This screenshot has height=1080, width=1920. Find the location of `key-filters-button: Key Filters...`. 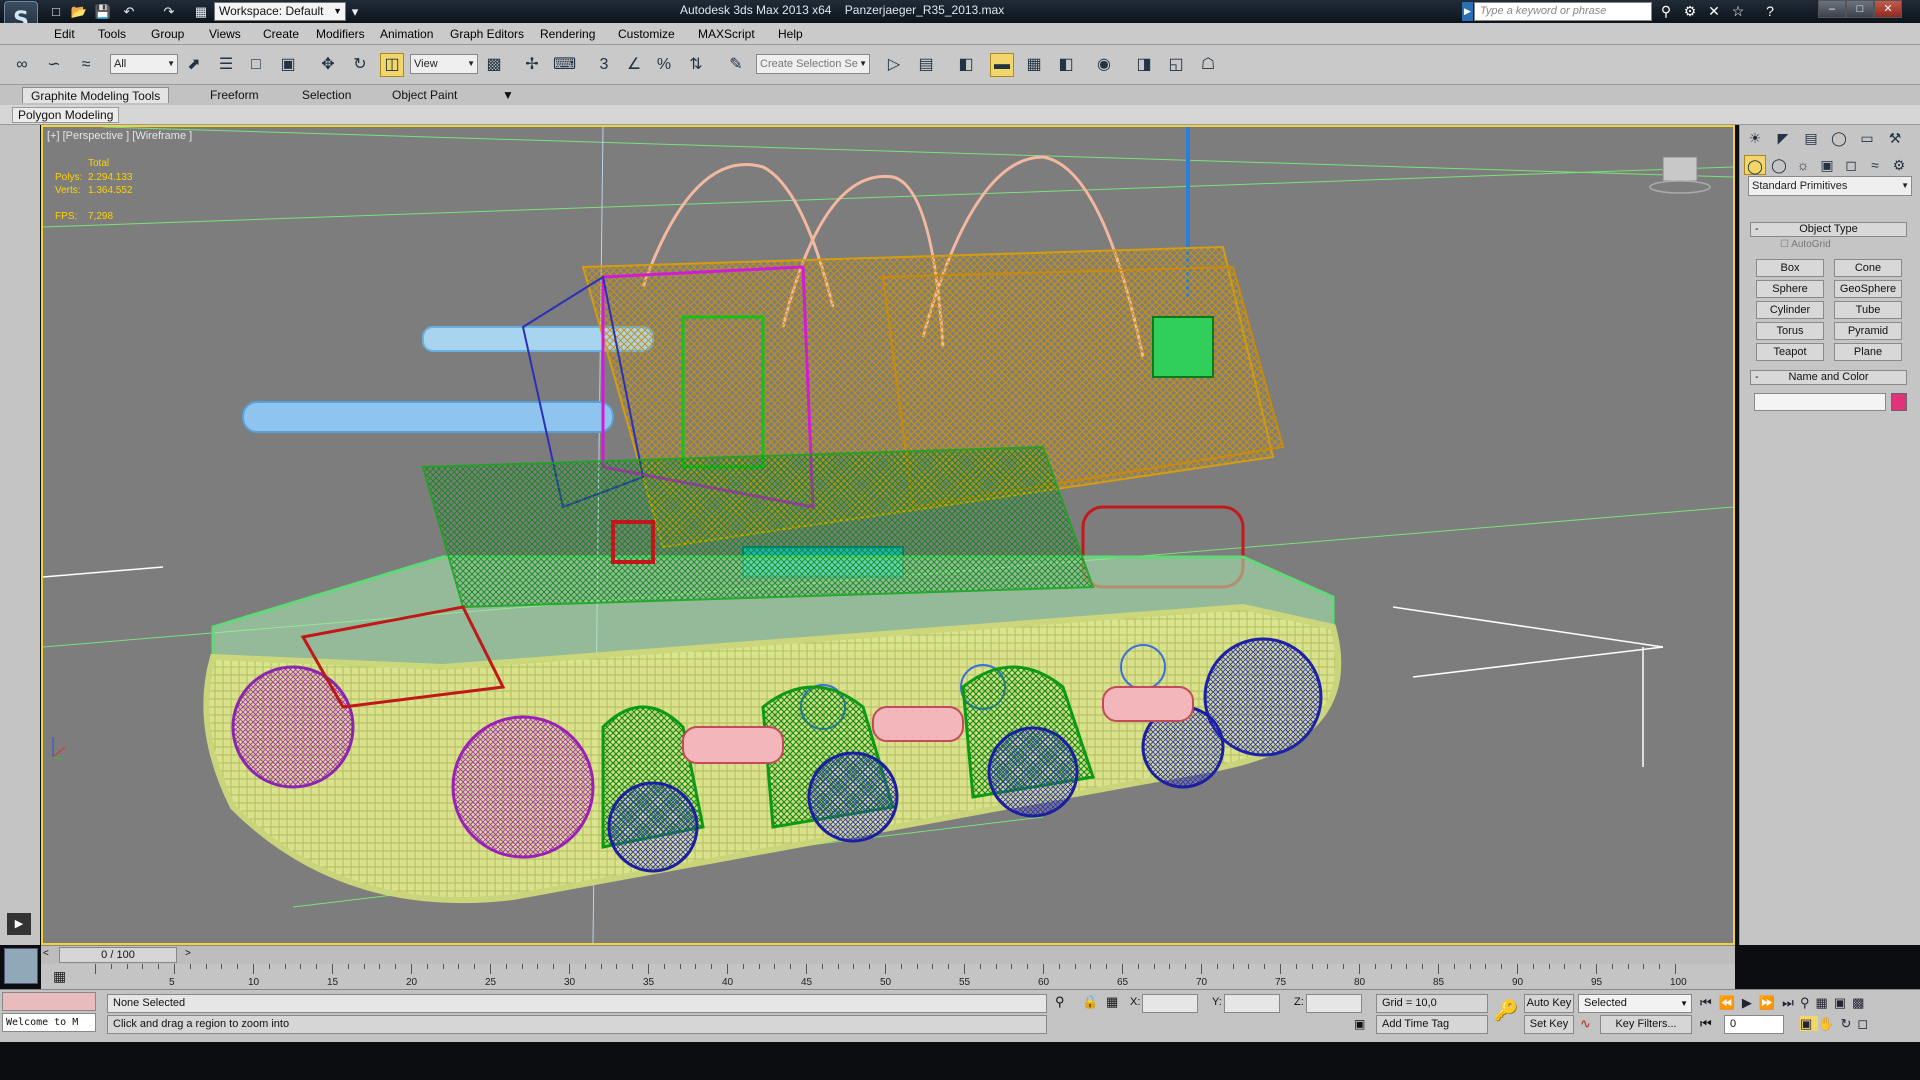

key-filters-button: Key Filters... is located at coordinates (1646, 1024).